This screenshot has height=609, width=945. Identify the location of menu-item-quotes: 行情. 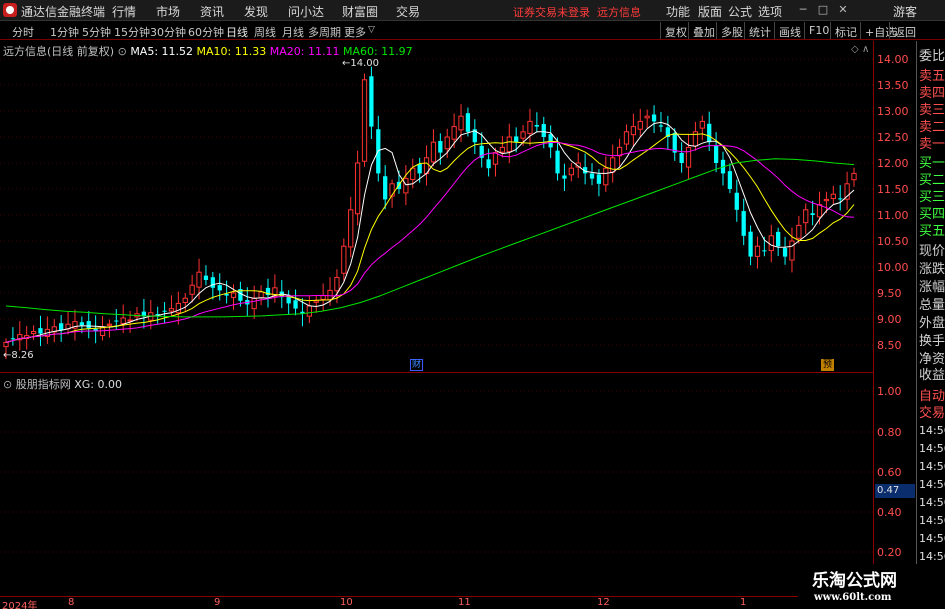
(124, 11).